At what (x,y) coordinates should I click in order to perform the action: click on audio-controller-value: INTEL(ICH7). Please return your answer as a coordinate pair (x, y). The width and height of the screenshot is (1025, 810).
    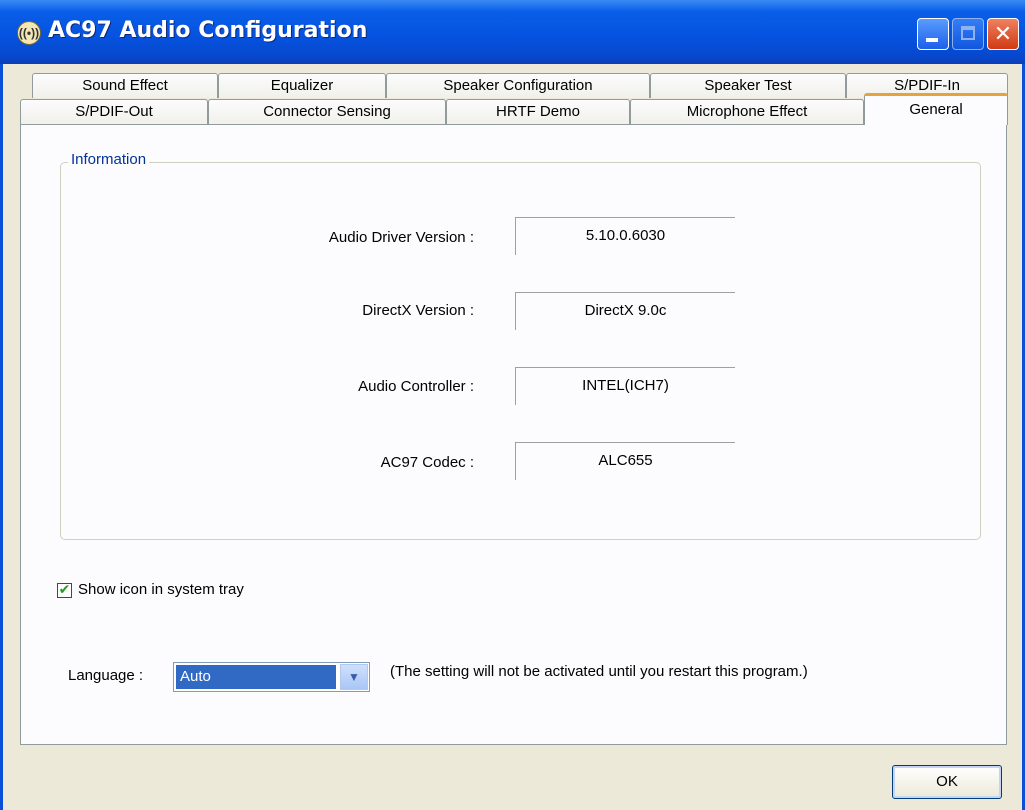
    Looking at the image, I should click on (625, 386).